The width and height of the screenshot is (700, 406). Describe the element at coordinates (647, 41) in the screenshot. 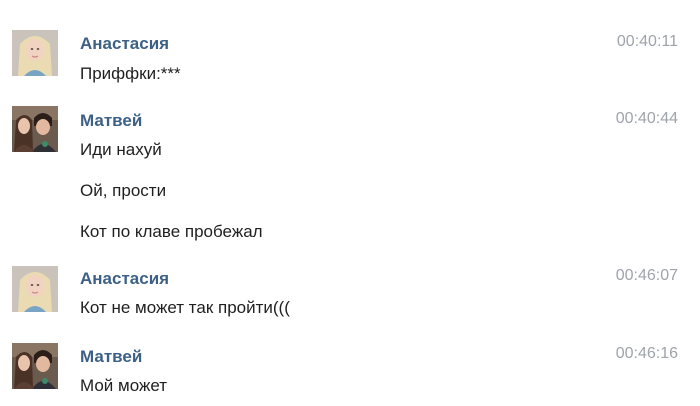

I see `message-timestamp: 00:40:11` at that location.